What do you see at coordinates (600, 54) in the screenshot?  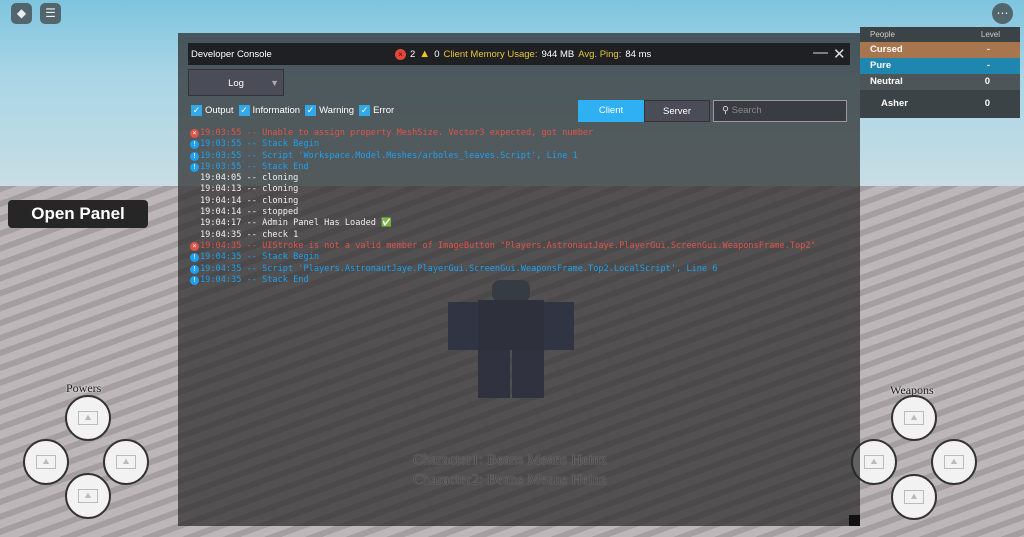 I see `ping-label: Avg. Ping:` at bounding box center [600, 54].